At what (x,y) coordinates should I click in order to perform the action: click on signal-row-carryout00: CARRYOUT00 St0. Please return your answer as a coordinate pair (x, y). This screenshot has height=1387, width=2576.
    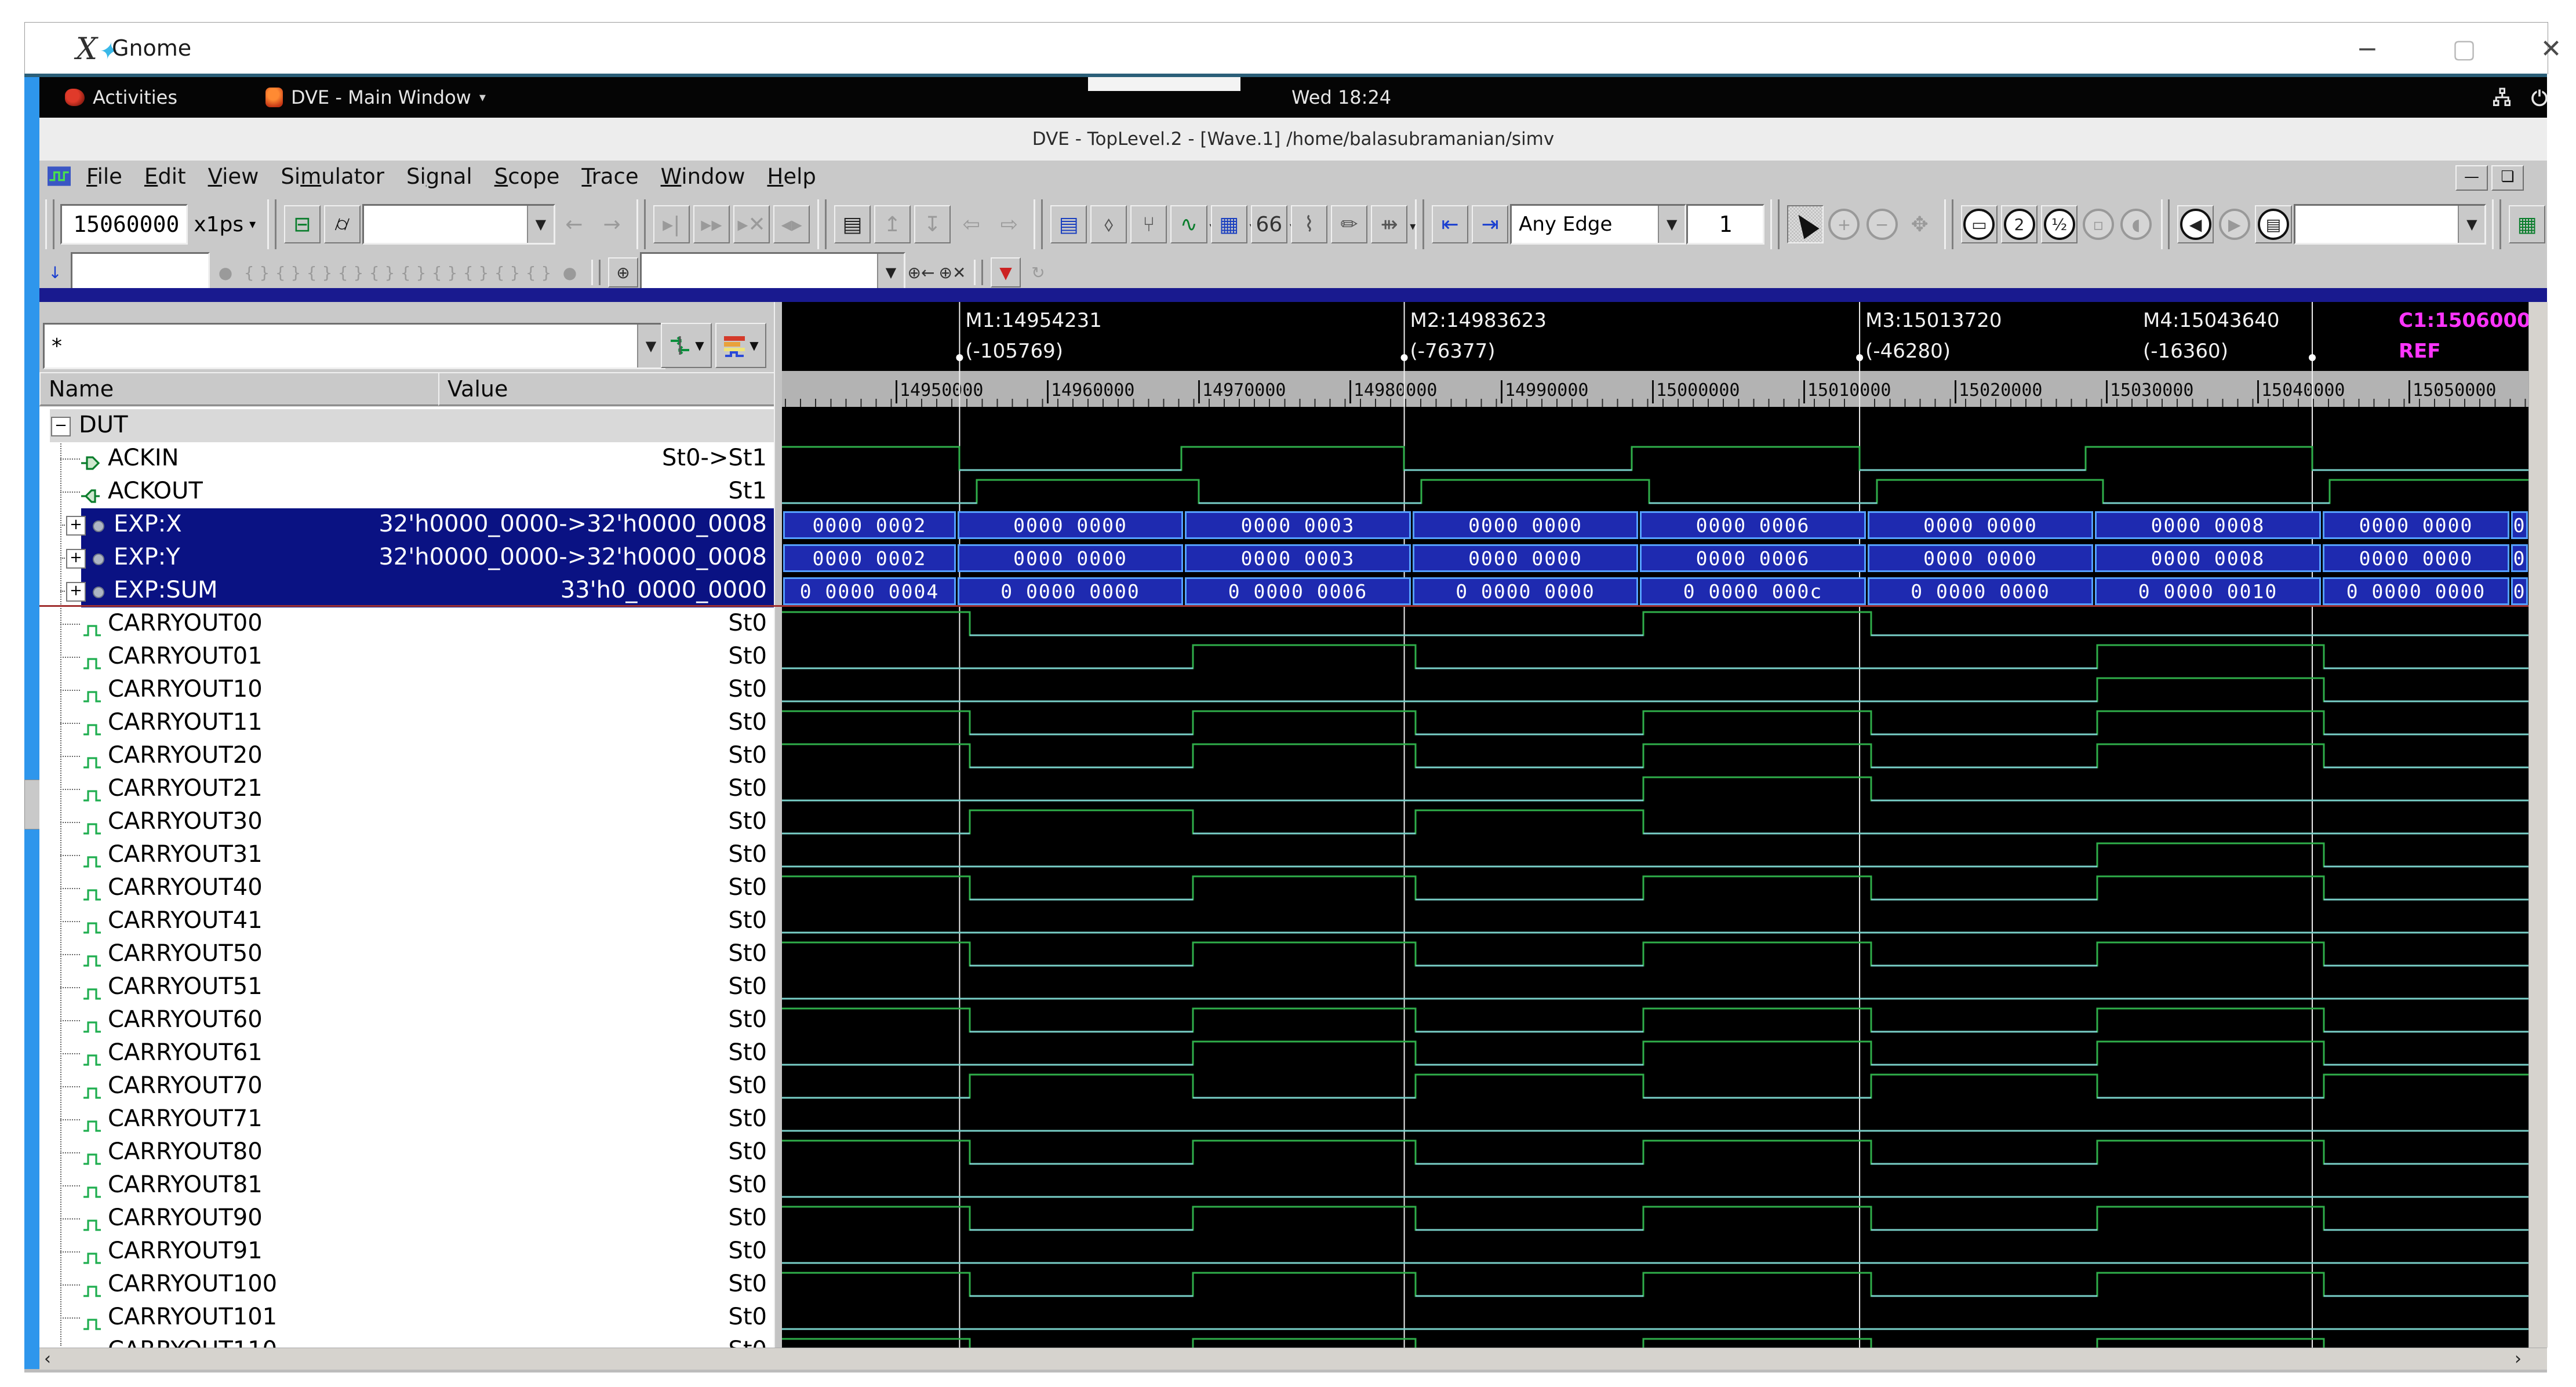
    Looking at the image, I should click on (406, 624).